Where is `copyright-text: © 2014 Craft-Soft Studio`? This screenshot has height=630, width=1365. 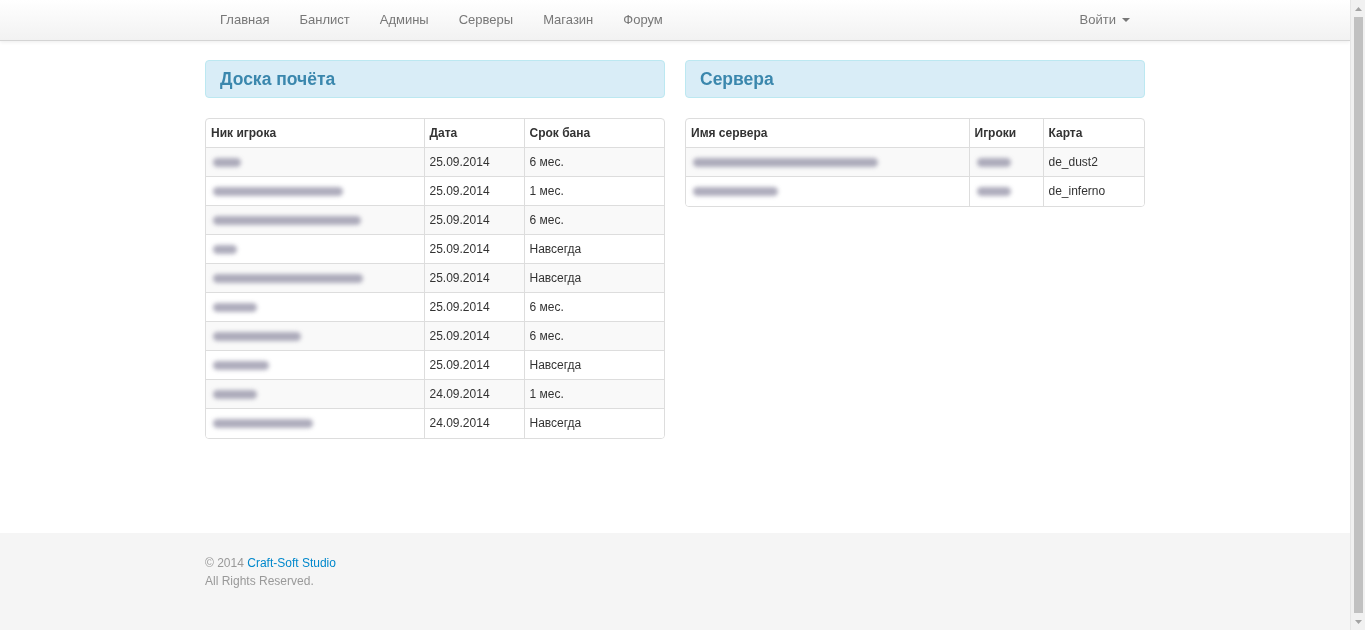
copyright-text: © 2014 Craft-Soft Studio is located at coordinates (270, 563).